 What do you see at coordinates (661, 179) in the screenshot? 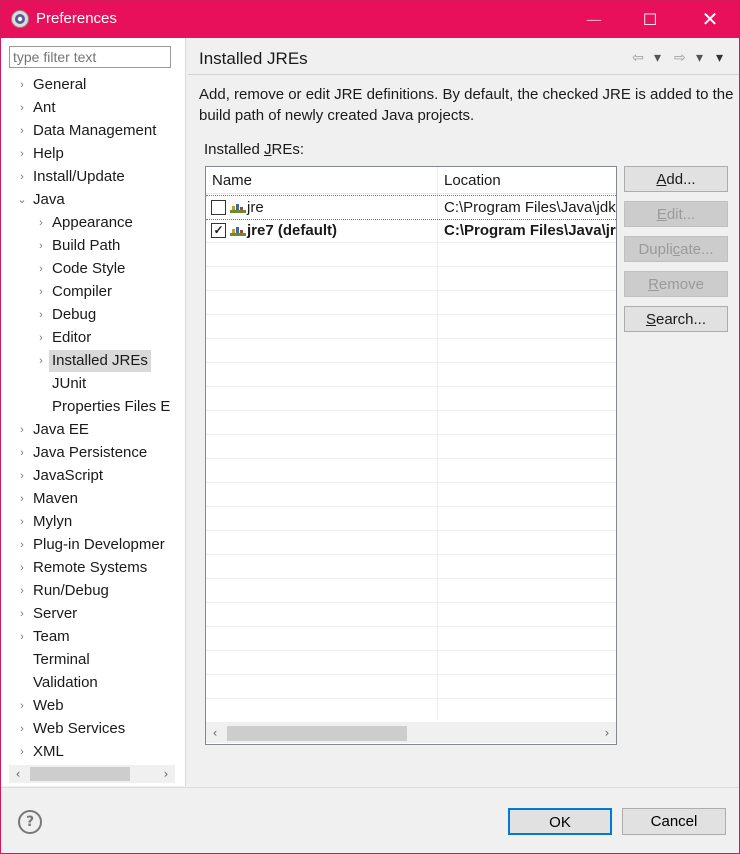
I see `button-label-mnemonic: A` at bounding box center [661, 179].